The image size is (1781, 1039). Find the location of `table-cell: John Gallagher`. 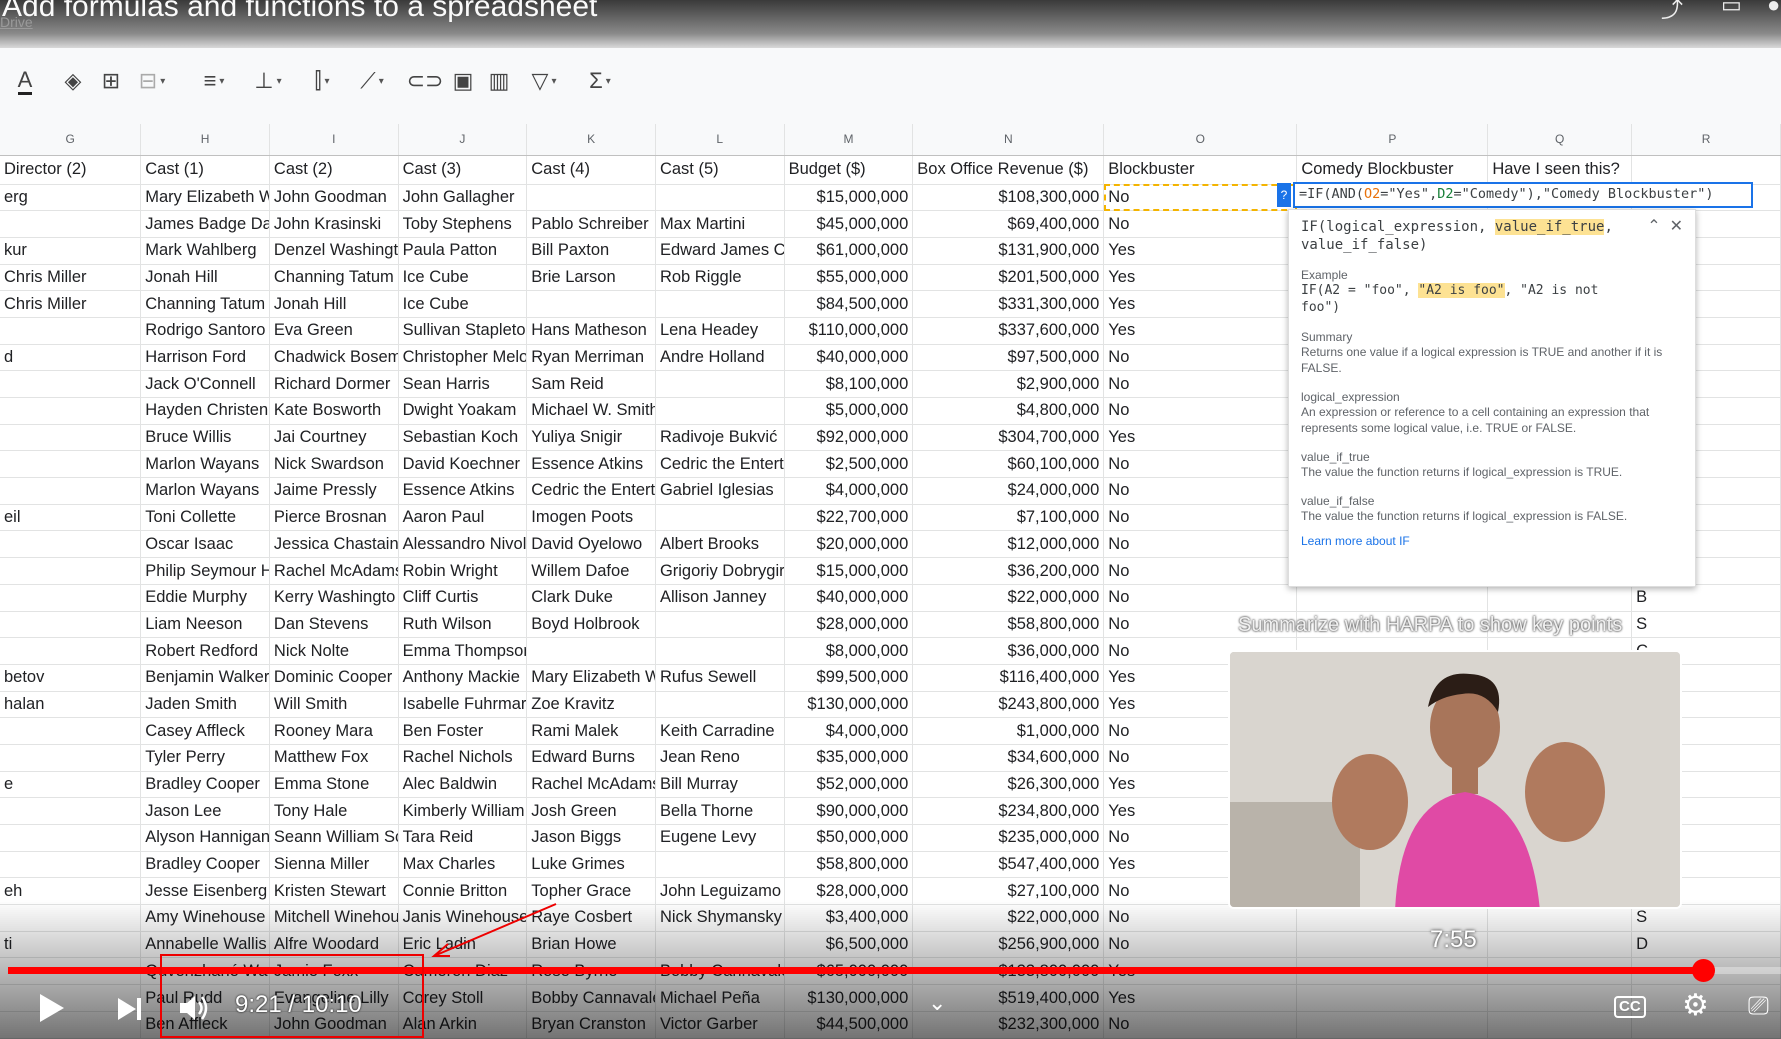

table-cell: John Gallagher is located at coordinates (463, 198).